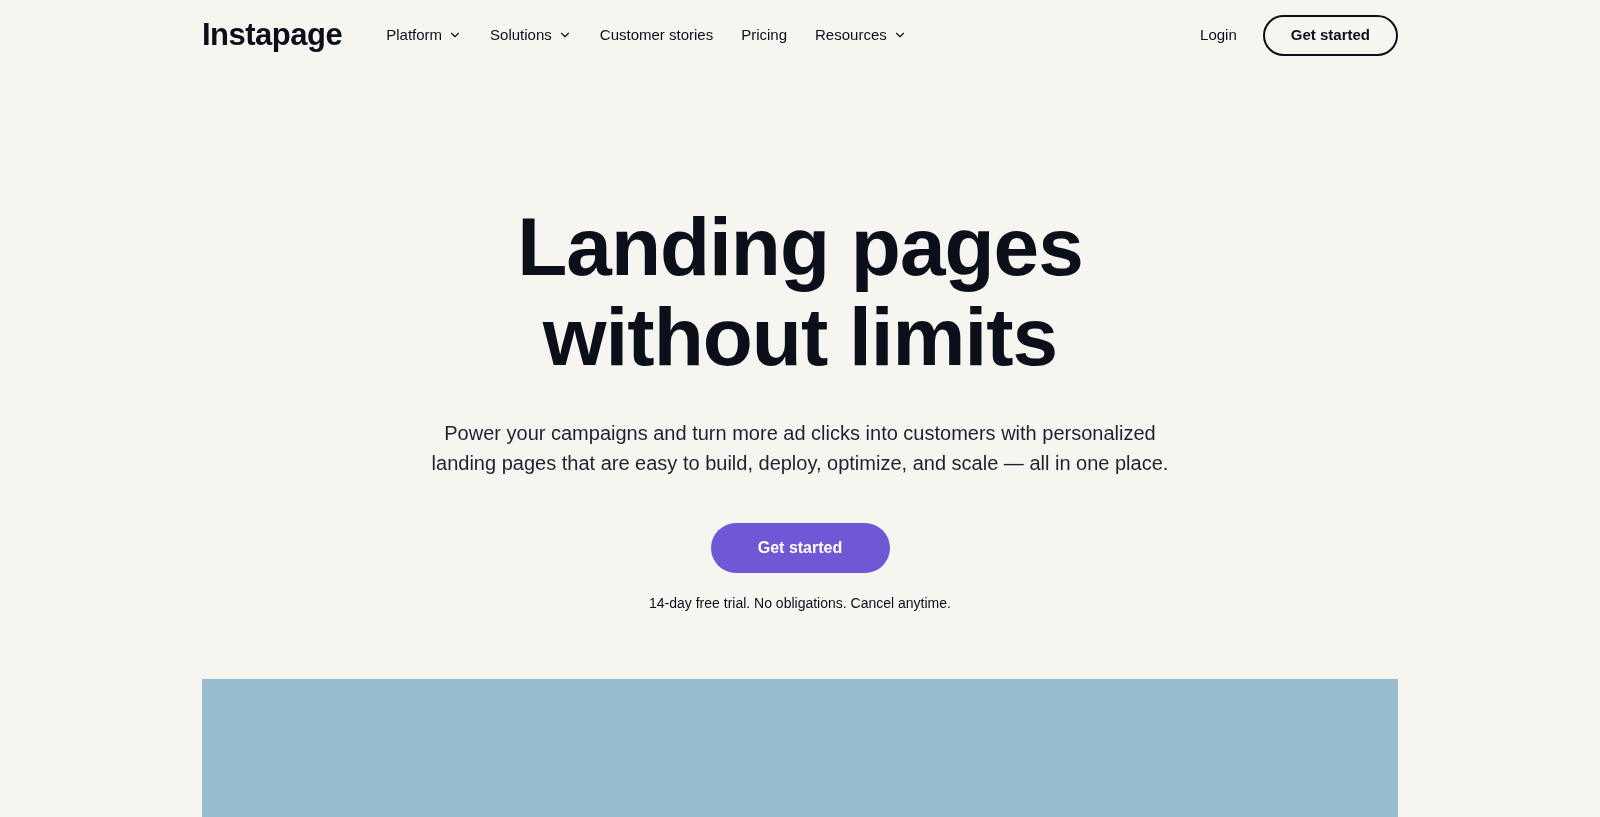 This screenshot has width=1600, height=817. What do you see at coordinates (764, 35) in the screenshot?
I see `nav-link: Pricing` at bounding box center [764, 35].